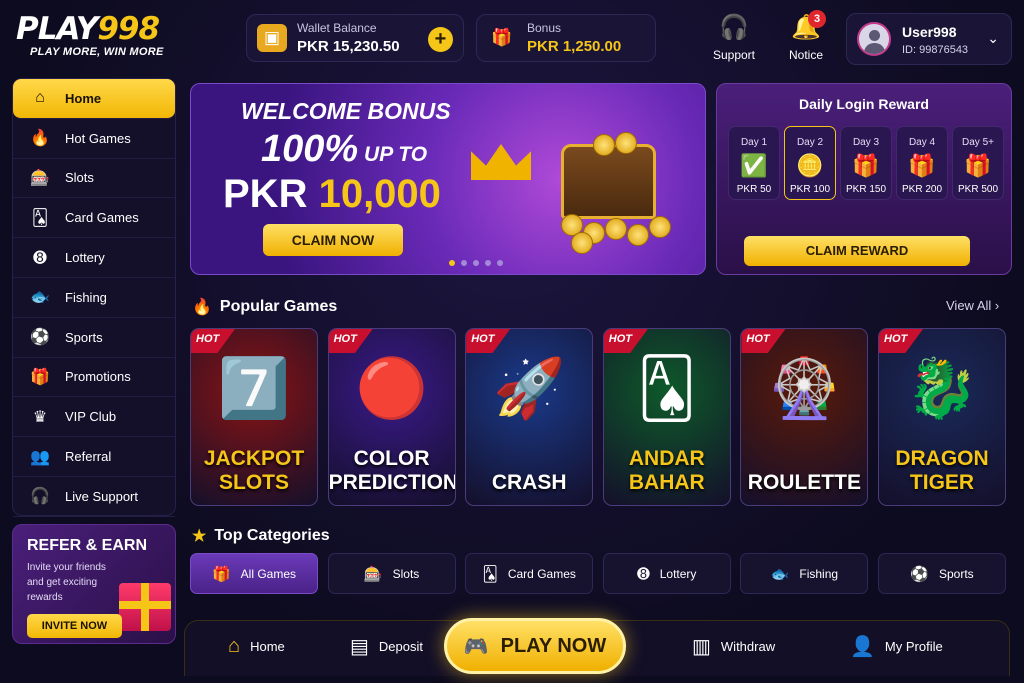 Image resolution: width=1024 pixels, height=683 pixels. I want to click on bonus-balance: 🎁 Bonus PKR 1,250.00, so click(566, 38).